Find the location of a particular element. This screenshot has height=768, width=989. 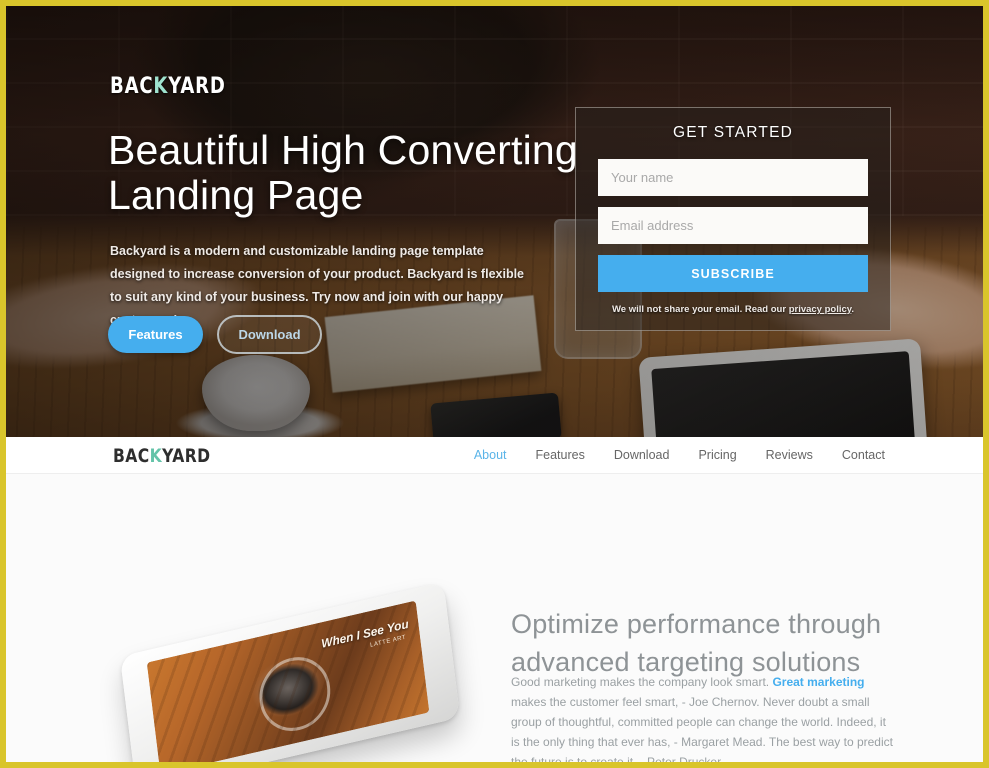

privacy-note-end: . is located at coordinates (852, 309).